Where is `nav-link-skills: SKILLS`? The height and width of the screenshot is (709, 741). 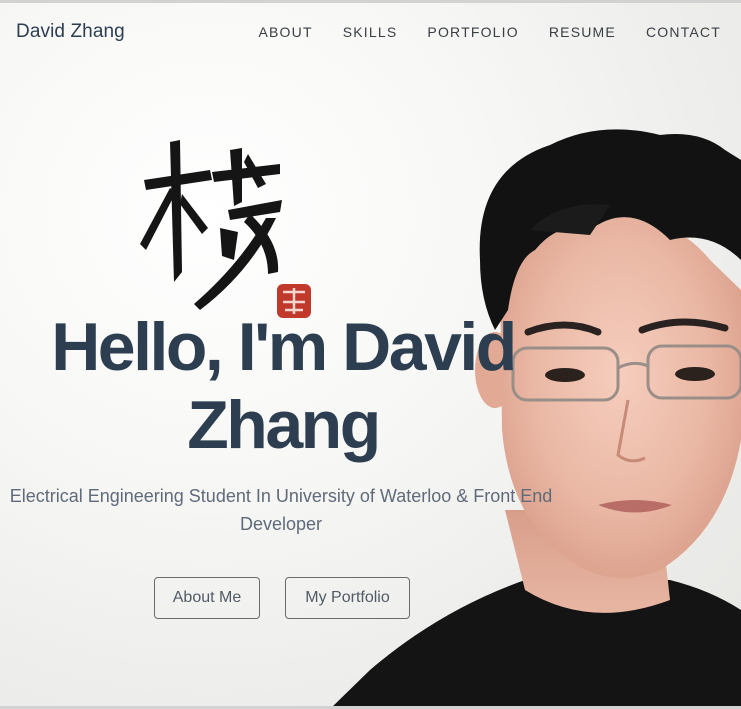 nav-link-skills: SKILLS is located at coordinates (370, 32).